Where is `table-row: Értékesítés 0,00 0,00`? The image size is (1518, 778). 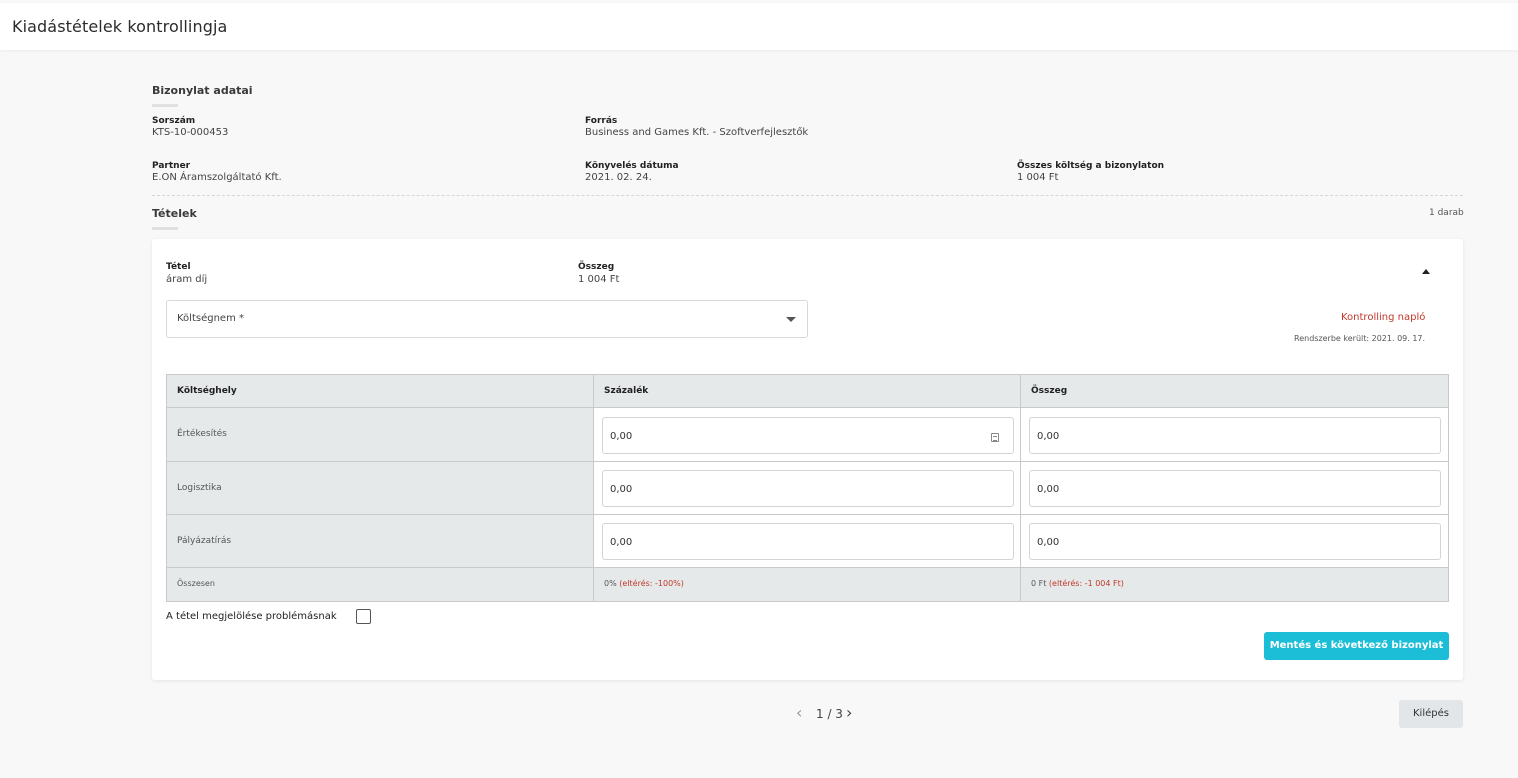 table-row: Értékesítés 0,00 0,00 is located at coordinates (807, 435).